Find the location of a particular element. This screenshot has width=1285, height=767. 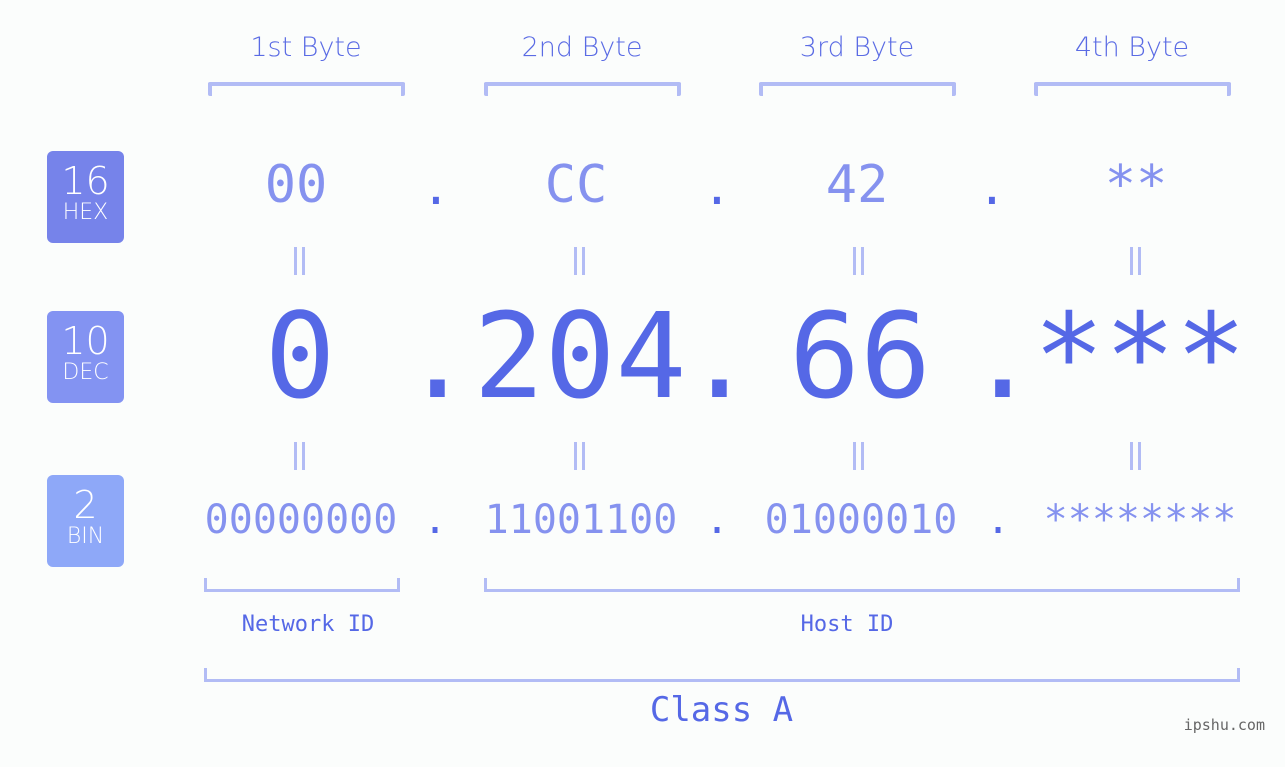

class-bracket is located at coordinates (722, 675).